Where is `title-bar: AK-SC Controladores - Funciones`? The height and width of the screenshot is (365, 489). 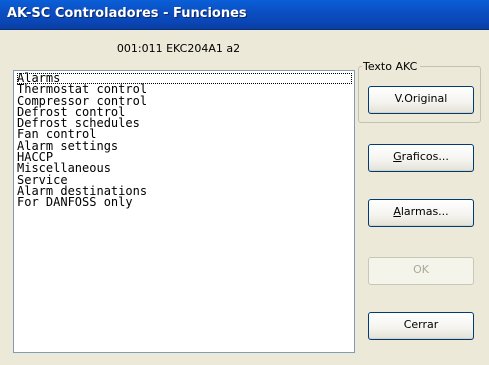 title-bar: AK-SC Controladores - Funciones is located at coordinates (244, 15).